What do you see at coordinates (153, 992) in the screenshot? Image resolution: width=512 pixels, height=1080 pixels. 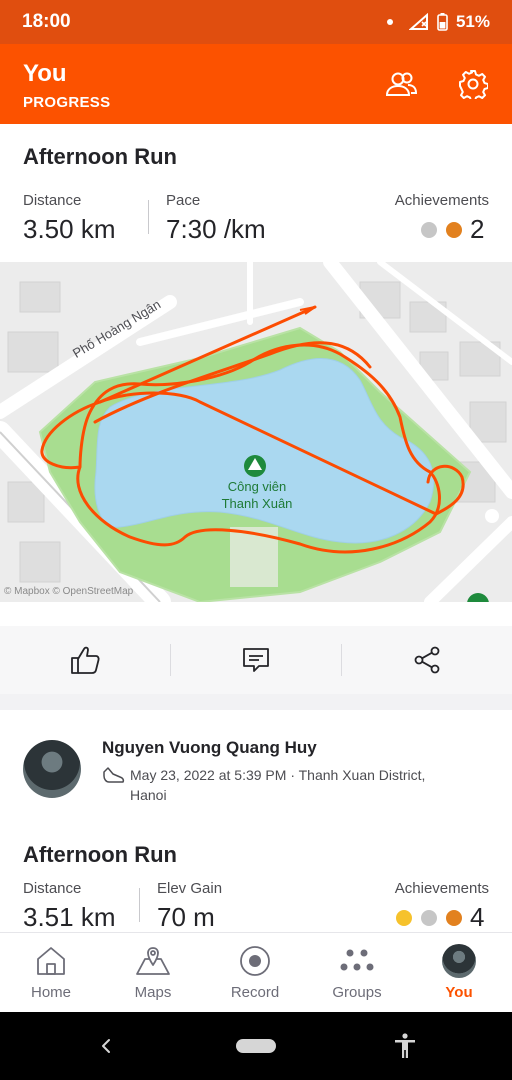 I see `nav-label-maps: Maps` at bounding box center [153, 992].